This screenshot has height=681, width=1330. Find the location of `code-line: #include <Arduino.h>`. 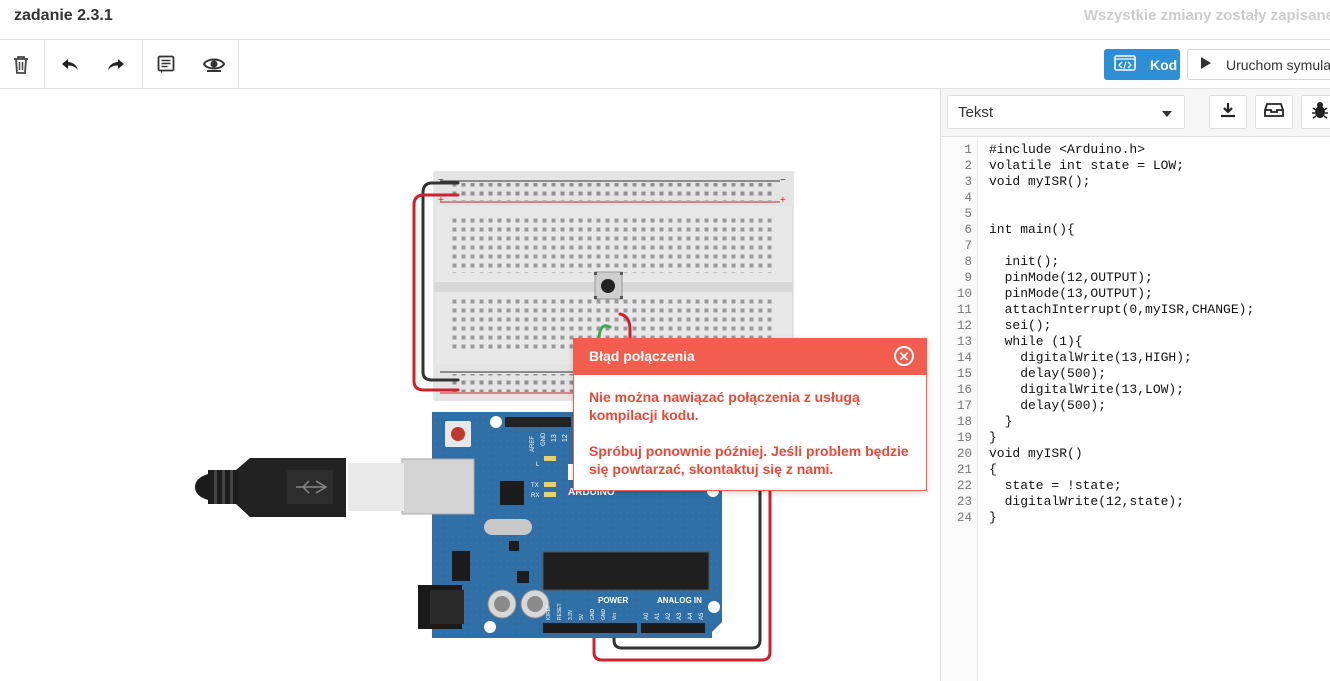

code-line: #include <Arduino.h> is located at coordinates (1067, 149).